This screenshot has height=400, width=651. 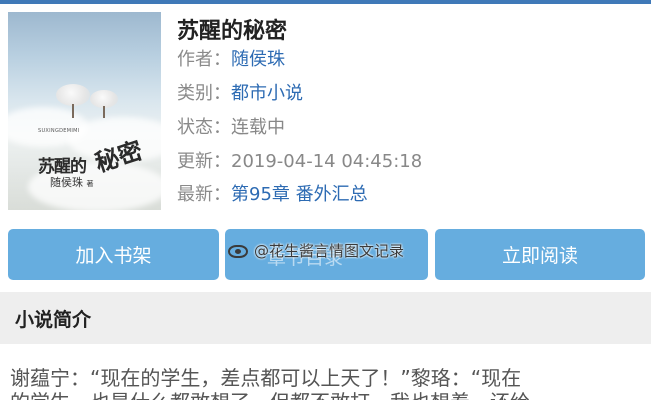 I want to click on cover-author: 随侯珠 著, so click(x=72, y=182).